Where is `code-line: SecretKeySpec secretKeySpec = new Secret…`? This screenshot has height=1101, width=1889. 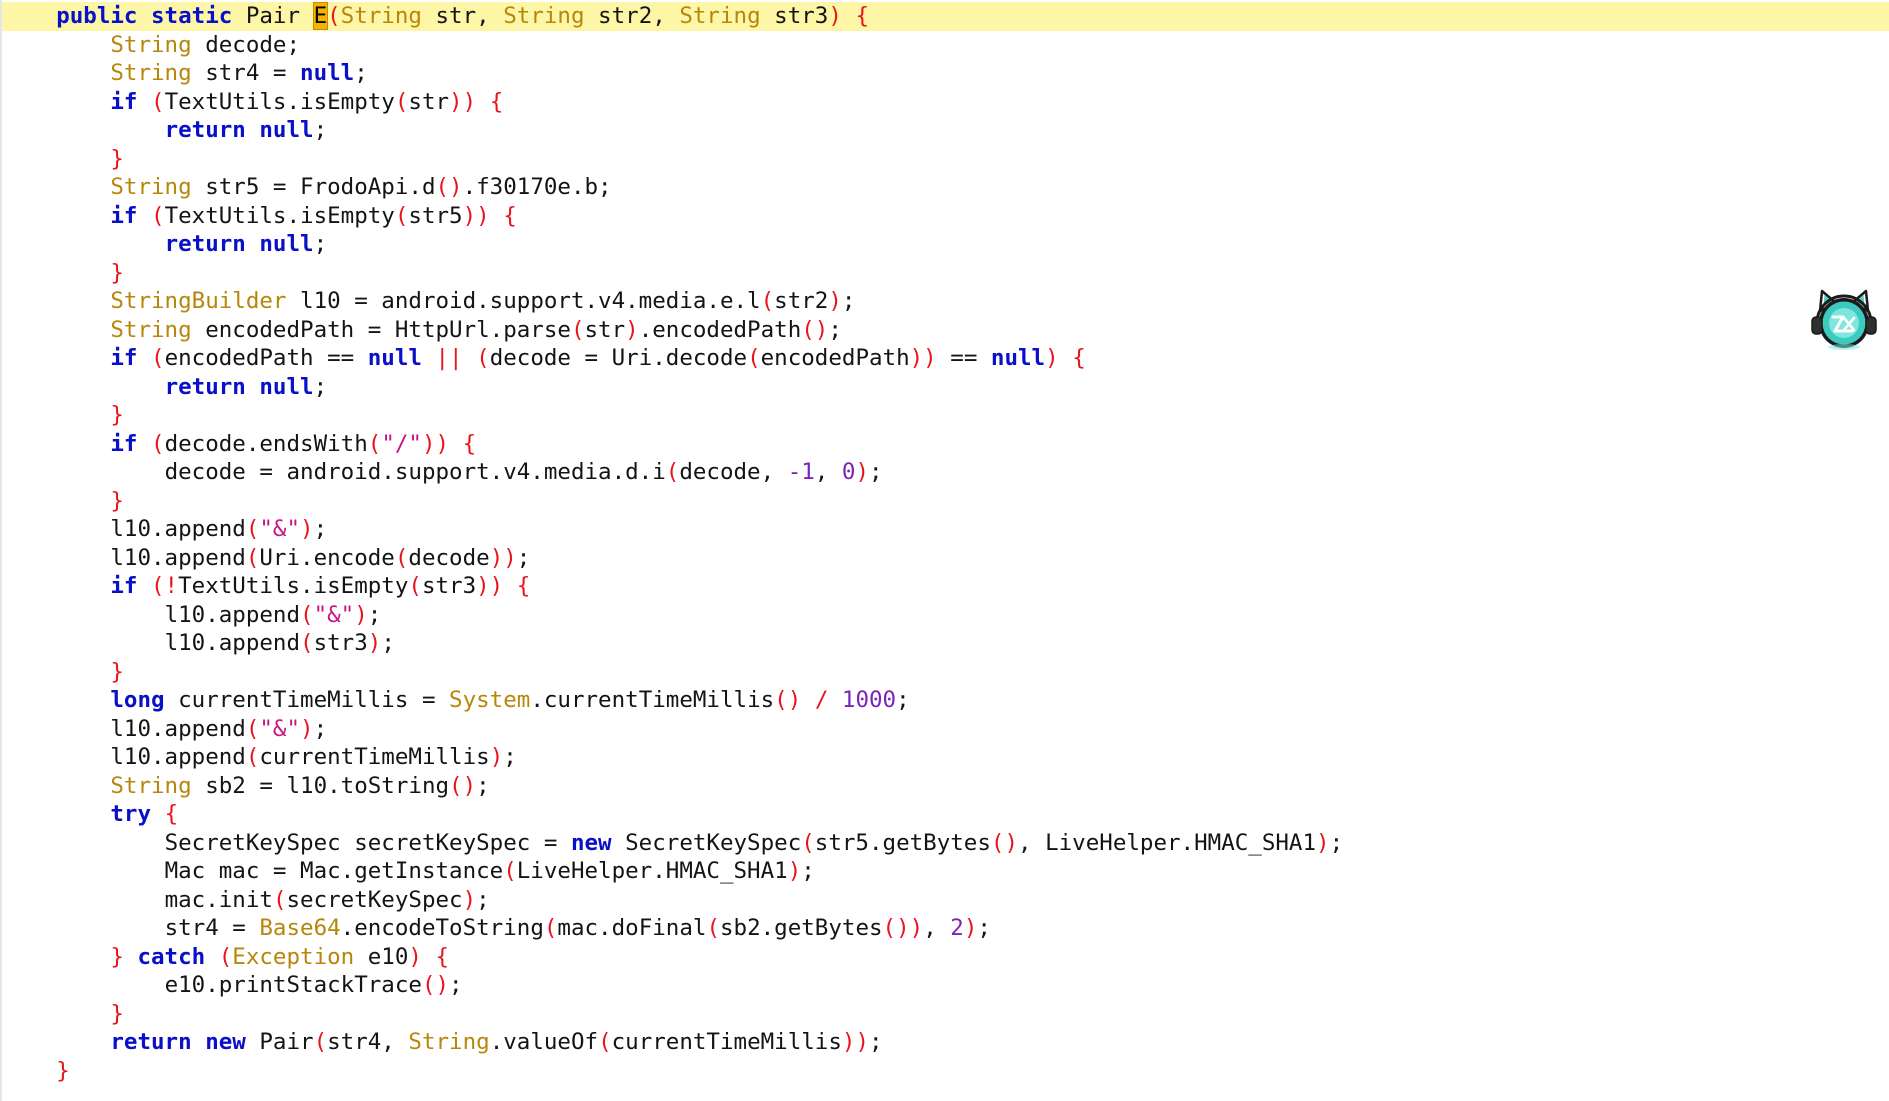
code-line: SecretKeySpec secretKeySpec = new Secret… is located at coordinates (945, 843).